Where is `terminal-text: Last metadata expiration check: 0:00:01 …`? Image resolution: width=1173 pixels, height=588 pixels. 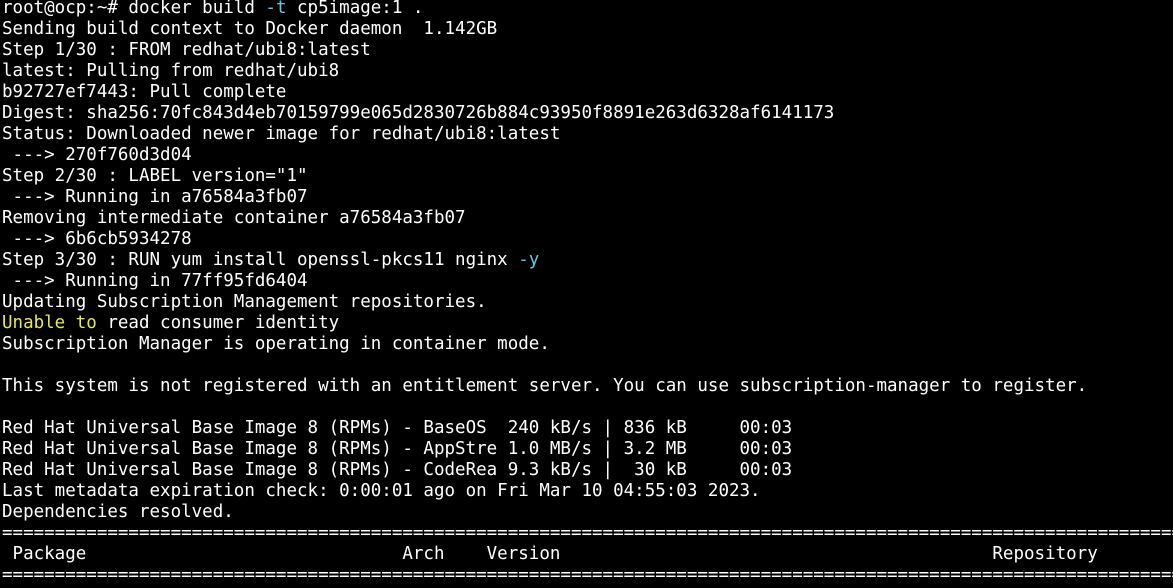 terminal-text: Last metadata expiration check: 0:00:01 … is located at coordinates (381, 491).